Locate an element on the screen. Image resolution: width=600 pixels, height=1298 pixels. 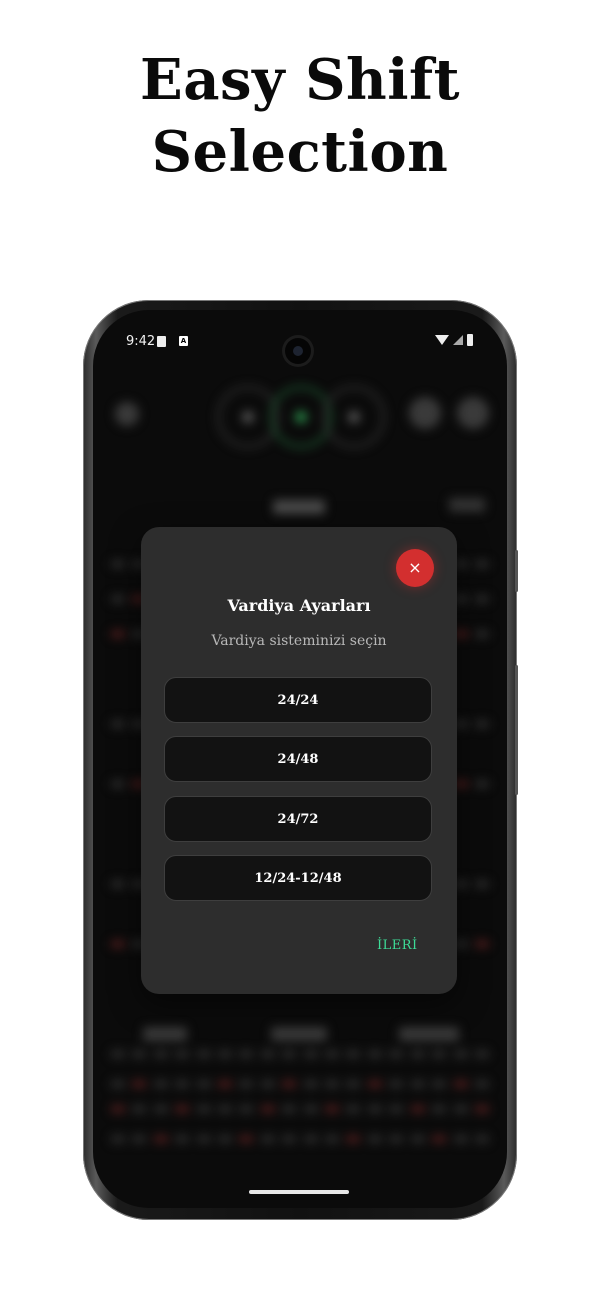
sim-card-icon is located at coordinates (161, 341).